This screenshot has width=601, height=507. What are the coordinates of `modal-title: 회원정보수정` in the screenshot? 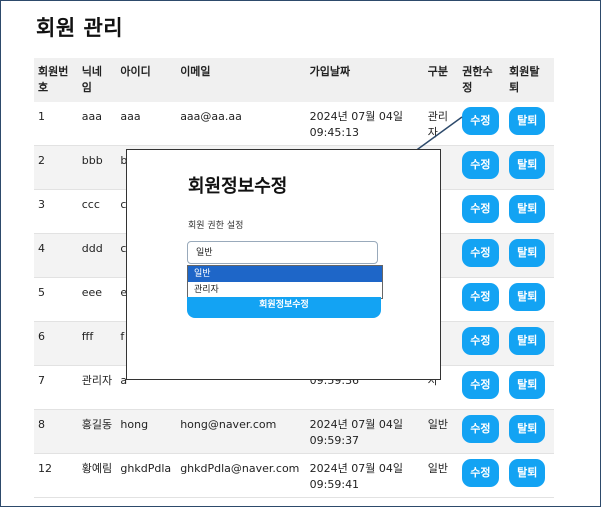 It's located at (238, 186).